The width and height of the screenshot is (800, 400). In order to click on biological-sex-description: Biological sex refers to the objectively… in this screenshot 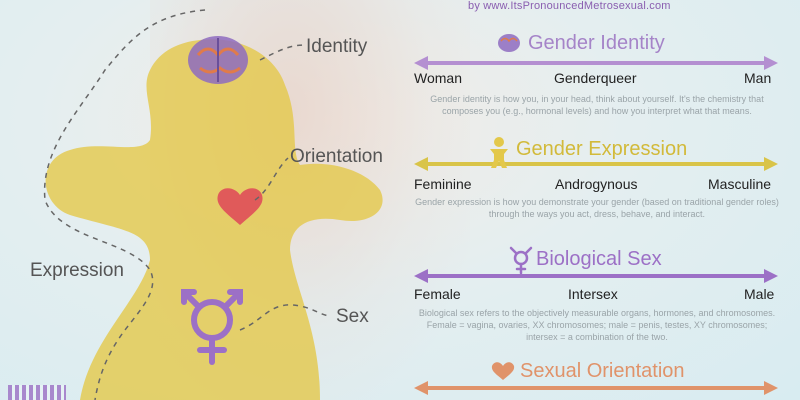, I will do `click(597, 325)`.